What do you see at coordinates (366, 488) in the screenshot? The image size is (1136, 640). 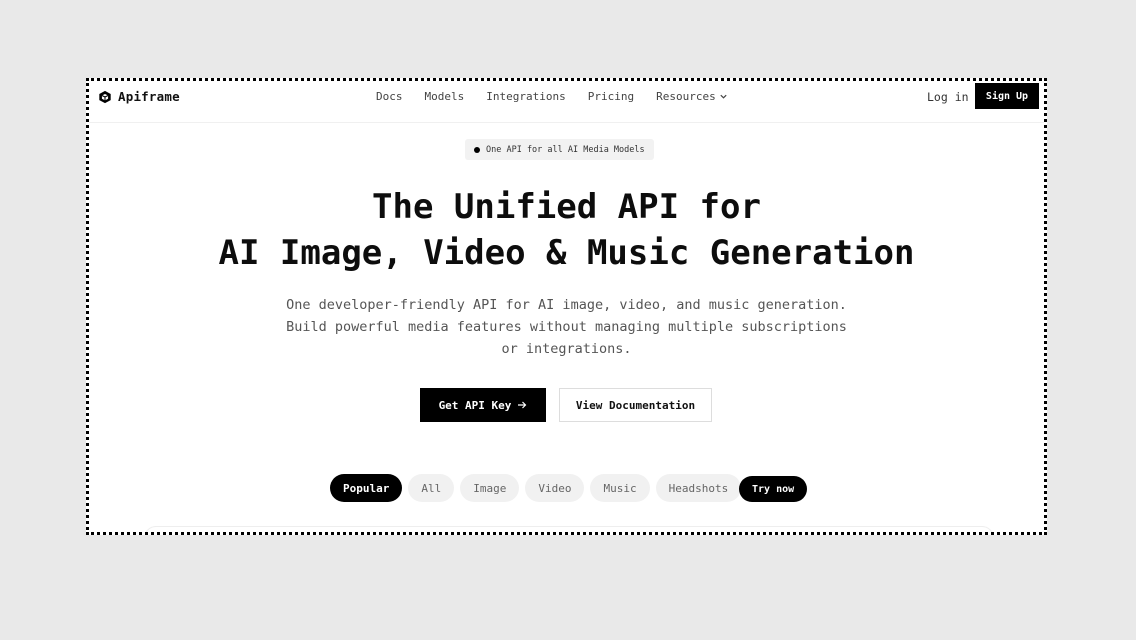 I see `tab-popular: Popular` at bounding box center [366, 488].